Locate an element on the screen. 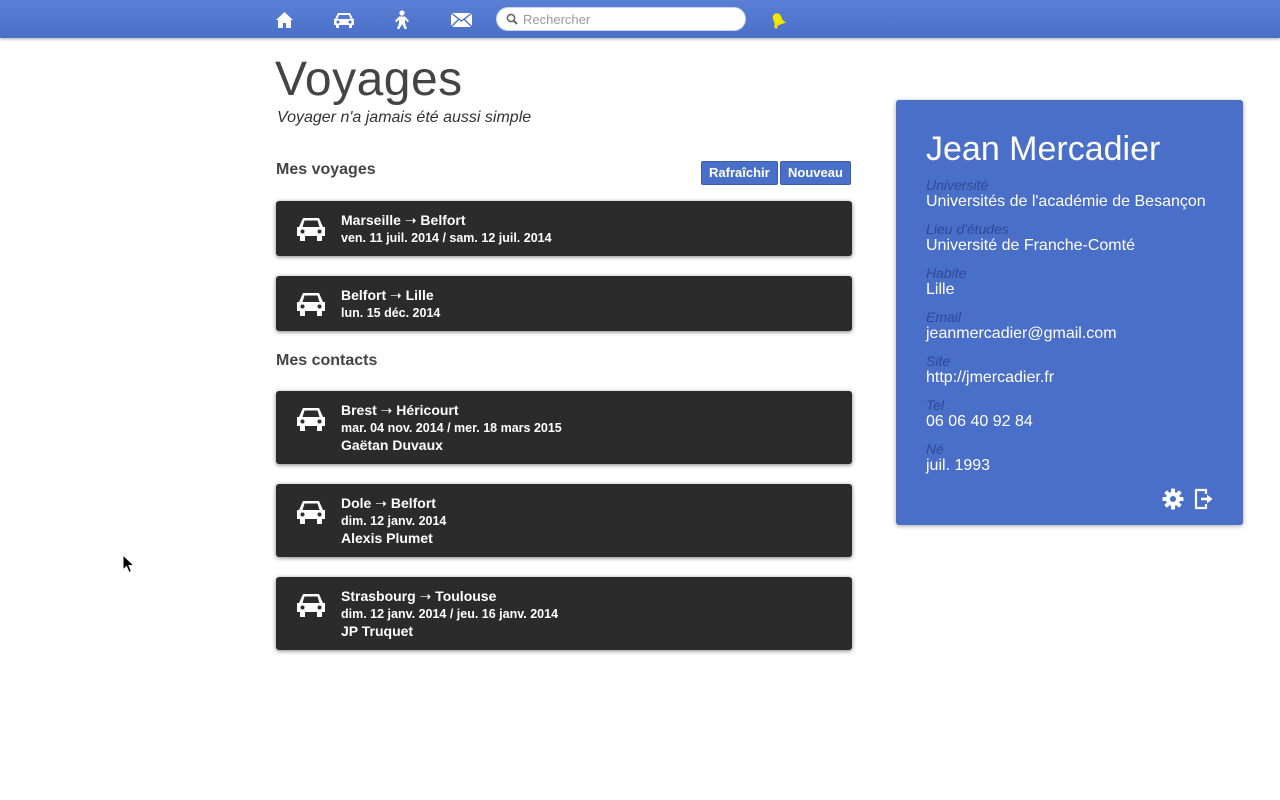  search-box is located at coordinates (621, 19).